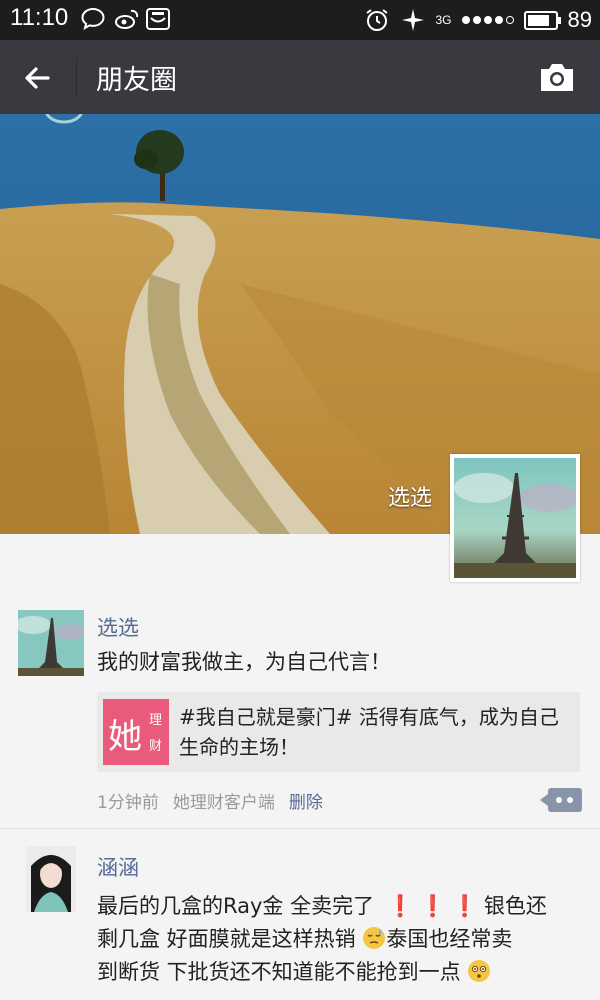 The height and width of the screenshot is (1000, 600). What do you see at coordinates (369, 732) in the screenshot?
I see `link-title: #我自己就是豪门# 活得有底气，成为自己生命的主场！` at bounding box center [369, 732].